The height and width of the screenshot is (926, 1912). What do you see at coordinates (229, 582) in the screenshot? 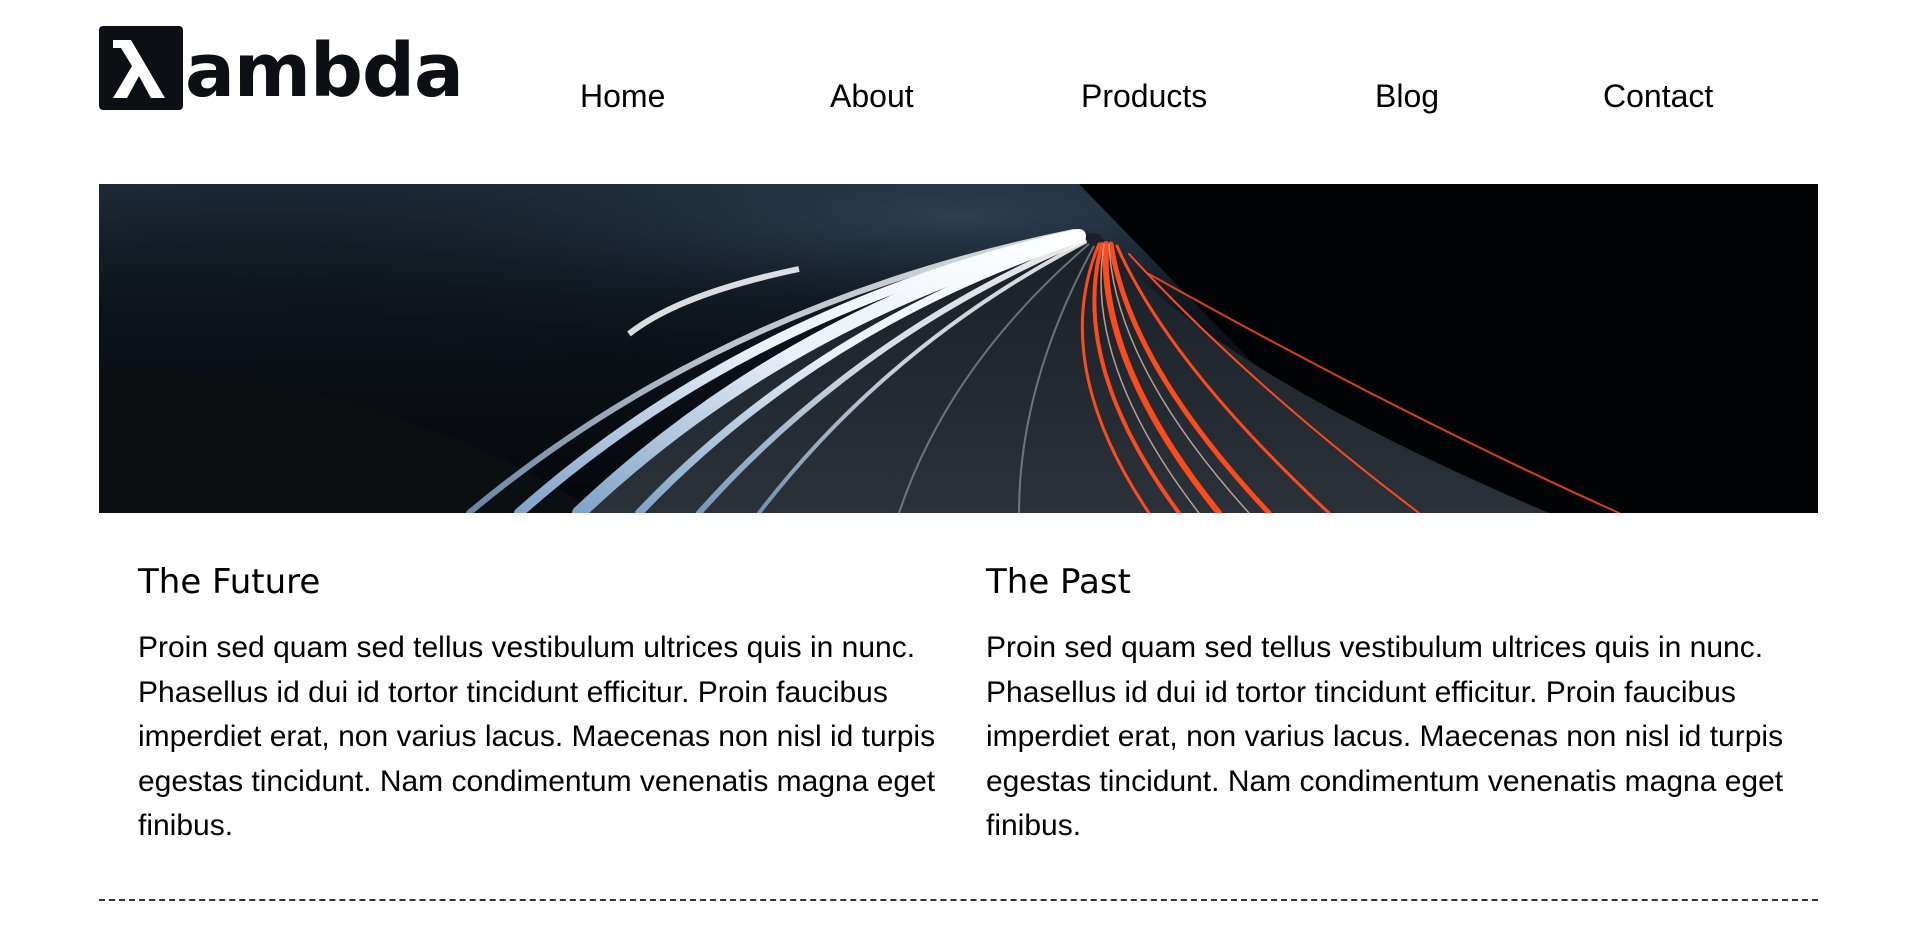
I see `column-title: The Future` at bounding box center [229, 582].